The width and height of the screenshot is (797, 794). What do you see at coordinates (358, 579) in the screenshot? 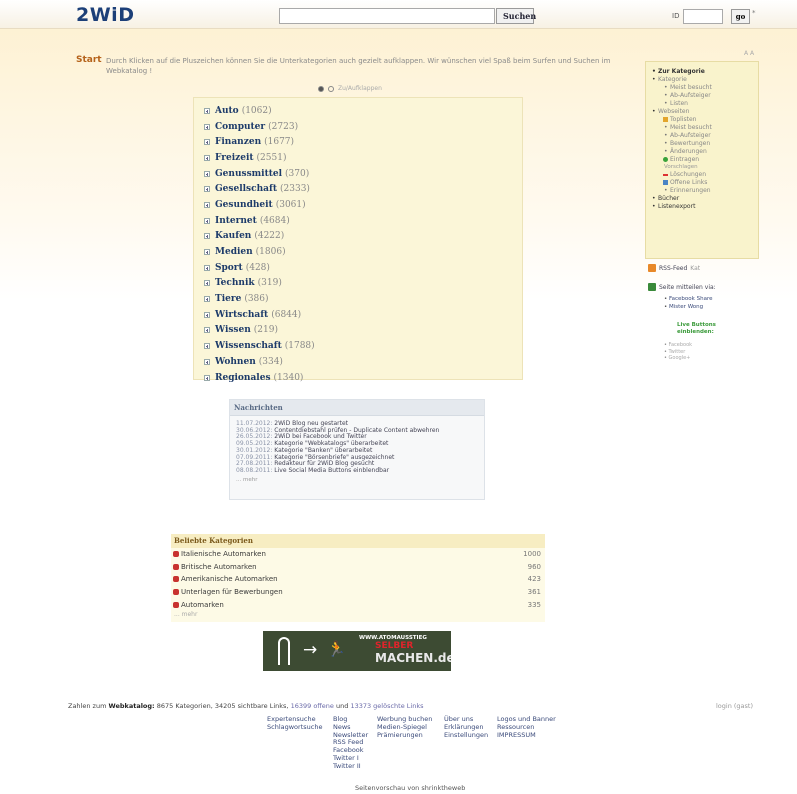
I see `popular-row: Amerikanische Automarken 423` at bounding box center [358, 579].